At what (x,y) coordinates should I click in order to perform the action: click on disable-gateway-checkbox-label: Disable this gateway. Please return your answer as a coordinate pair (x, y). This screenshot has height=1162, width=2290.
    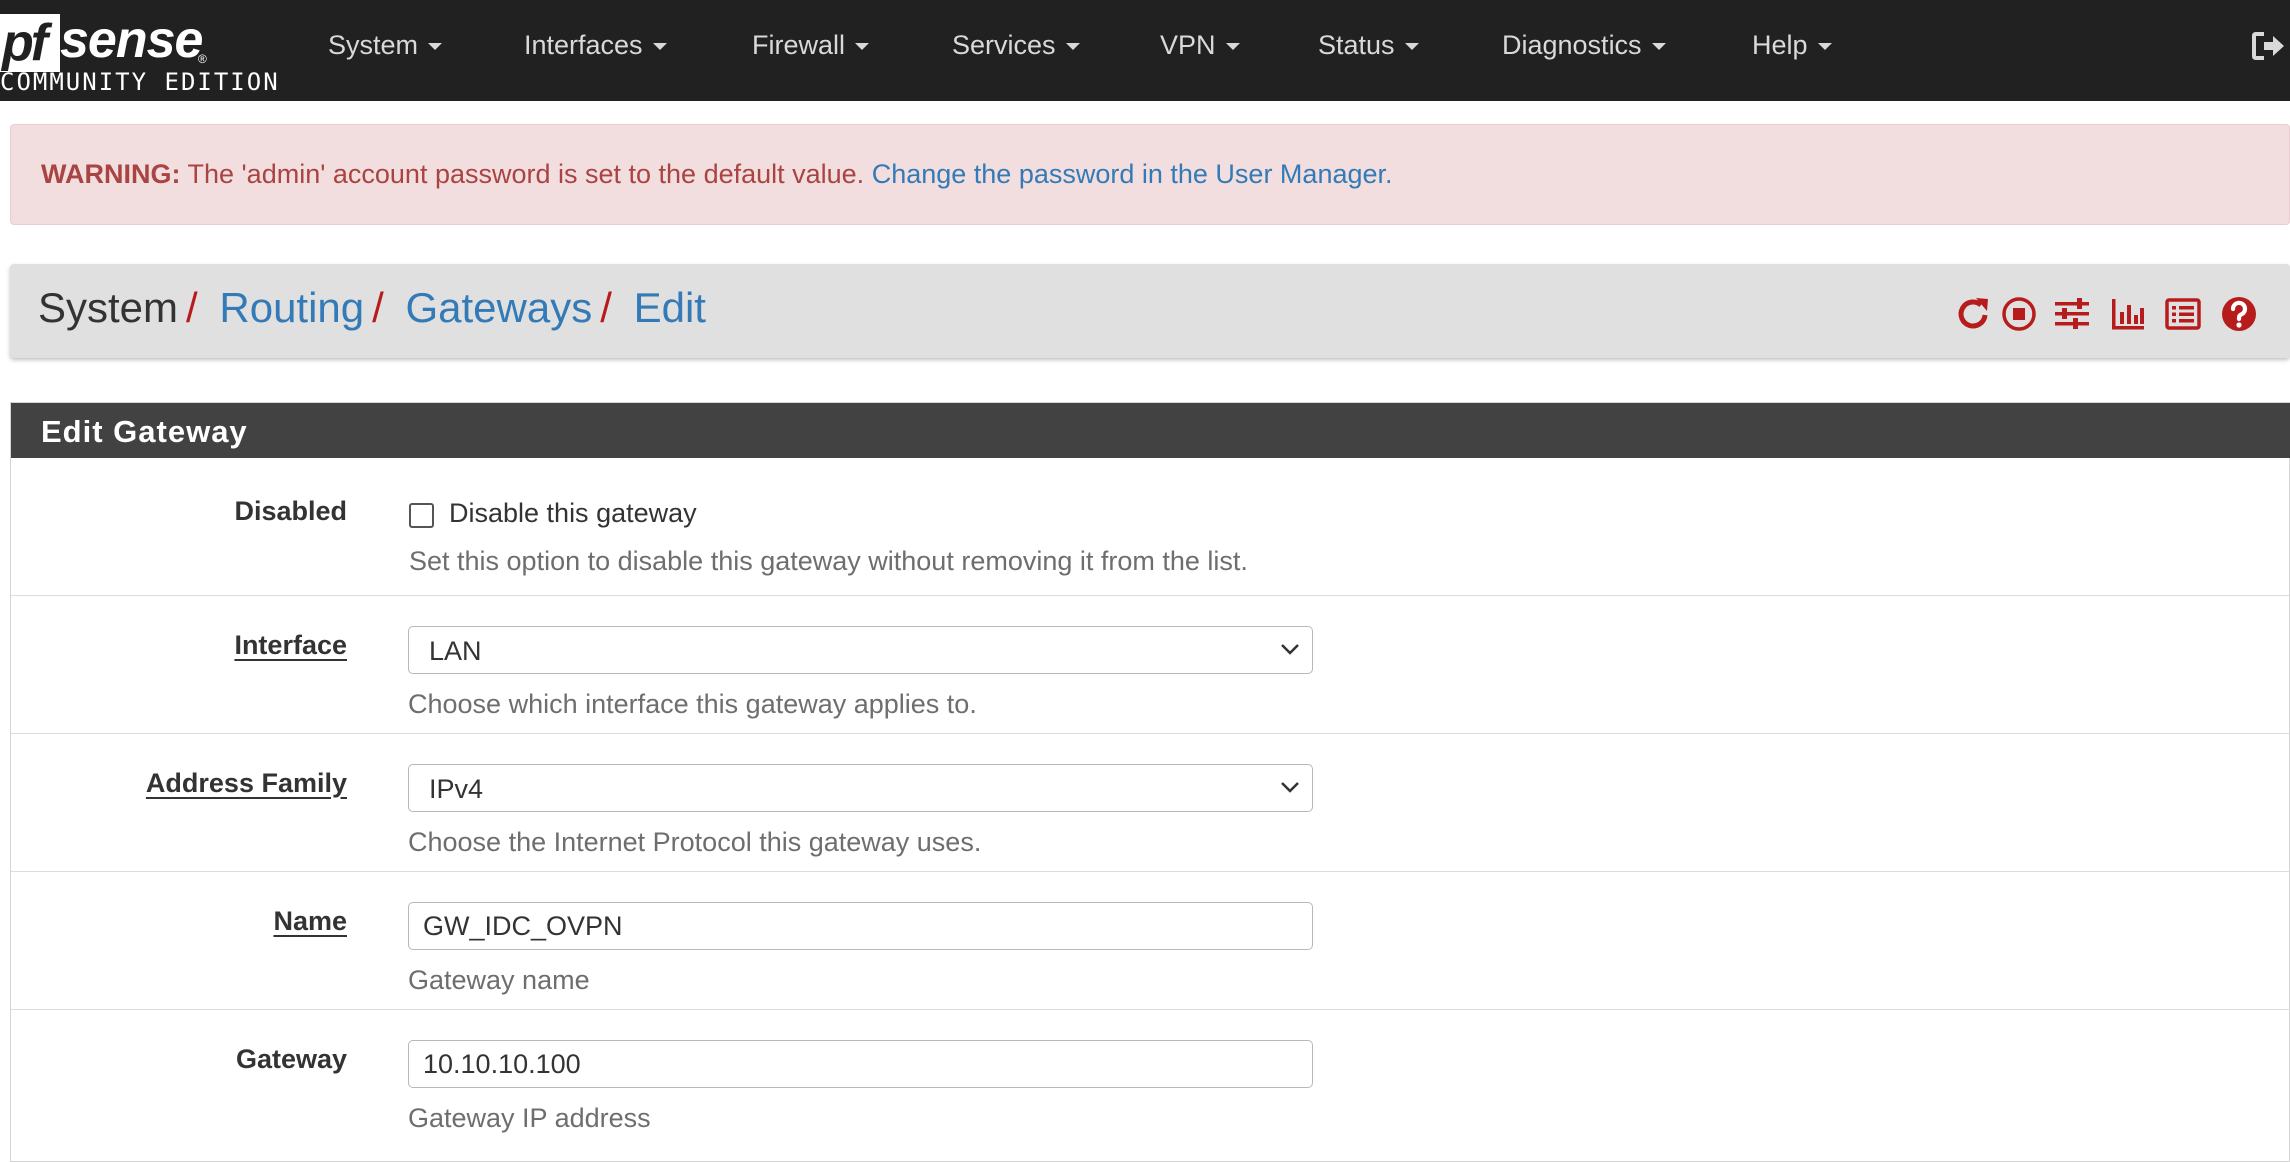
    Looking at the image, I should click on (573, 513).